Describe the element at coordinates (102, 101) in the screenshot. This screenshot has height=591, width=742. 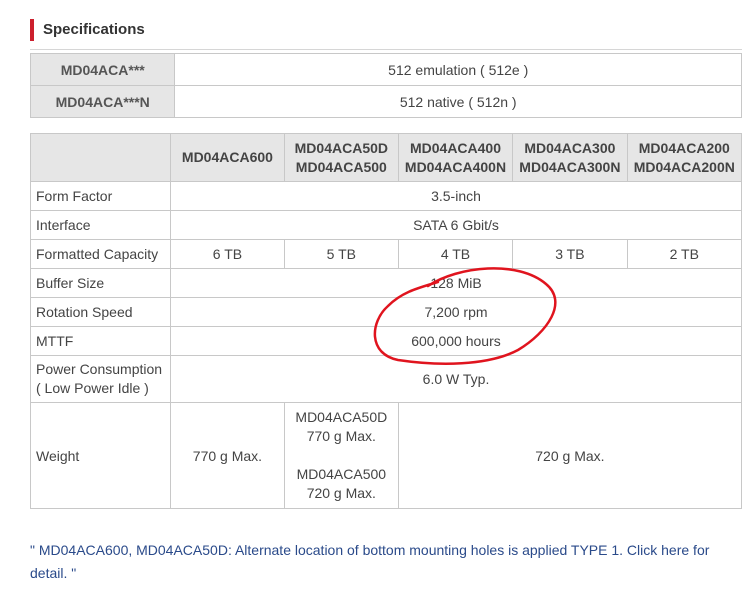
I see `model-label: MD04ACA***N` at that location.